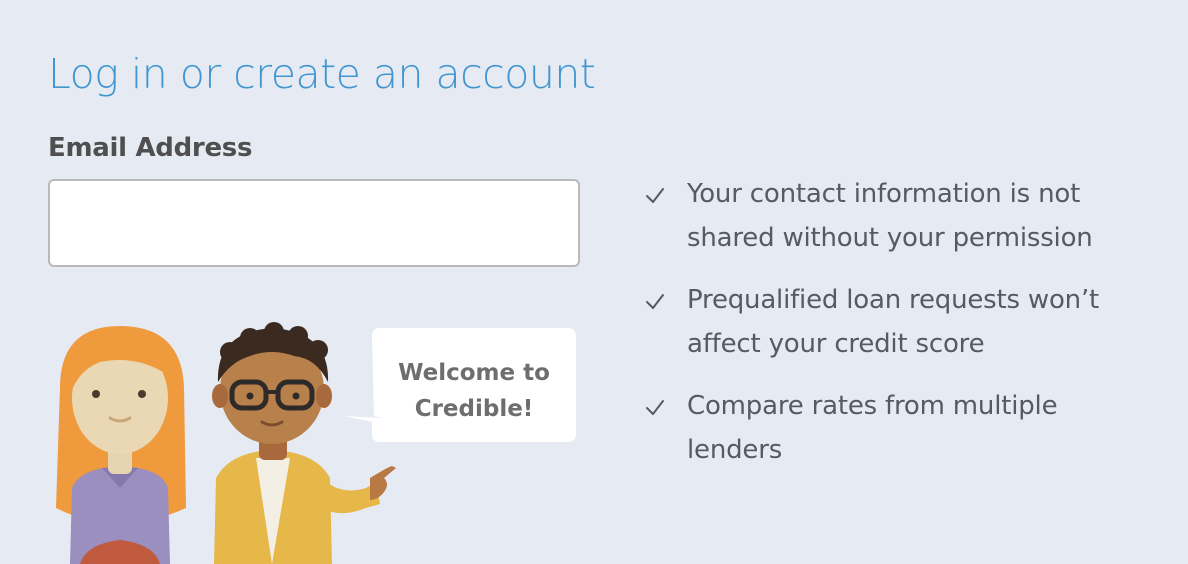  Describe the element at coordinates (474, 409) in the screenshot. I see `speech-bubble-line2: Credible!` at that location.